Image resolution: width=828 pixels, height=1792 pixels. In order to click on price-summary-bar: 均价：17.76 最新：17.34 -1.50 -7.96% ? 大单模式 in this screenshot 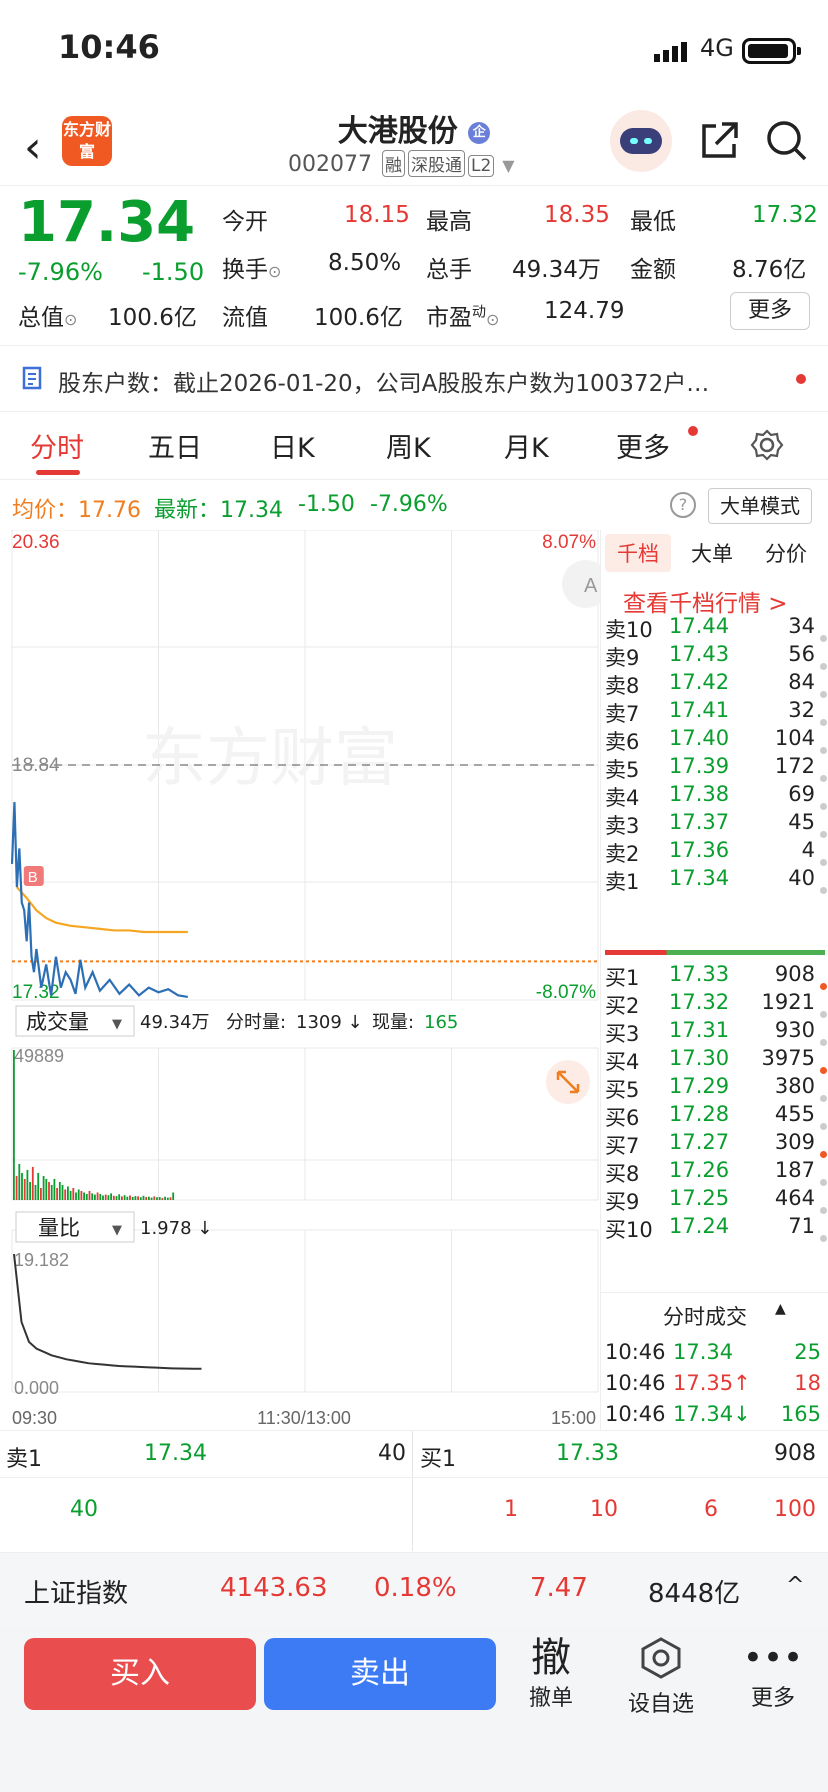, I will do `click(414, 505)`.